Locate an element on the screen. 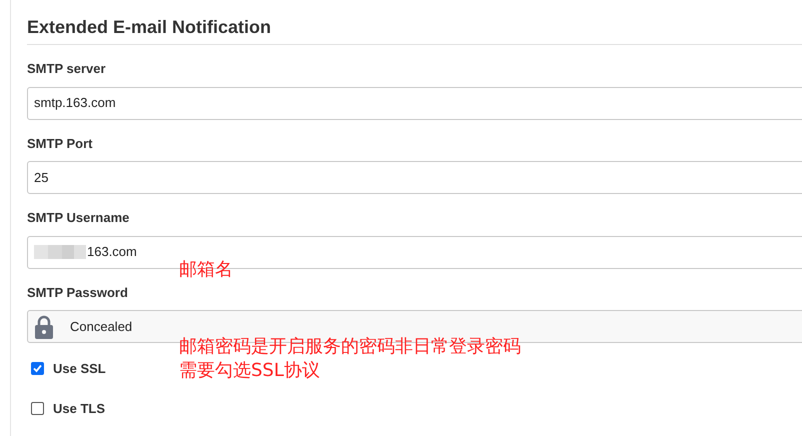  checkbox-label: Use SSL is located at coordinates (79, 369).